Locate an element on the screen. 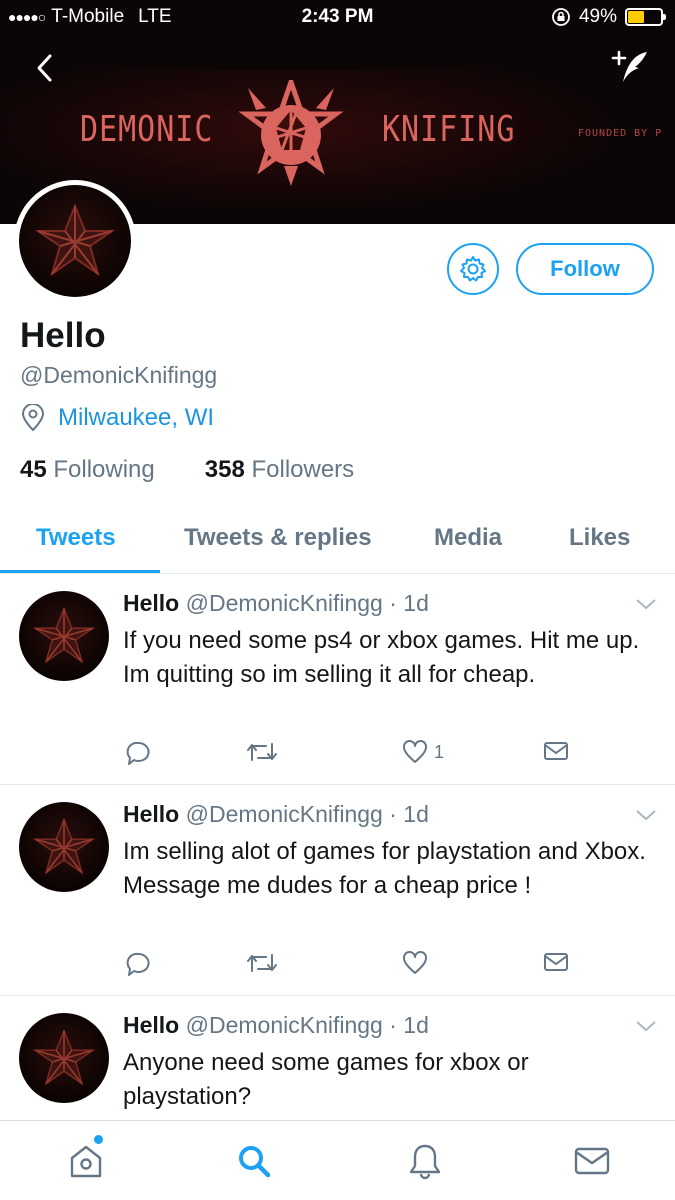 Image resolution: width=675 pixels, height=1200 pixels. profile-tabs: Tweets Tweets & replies Media Likes is located at coordinates (337, 541).